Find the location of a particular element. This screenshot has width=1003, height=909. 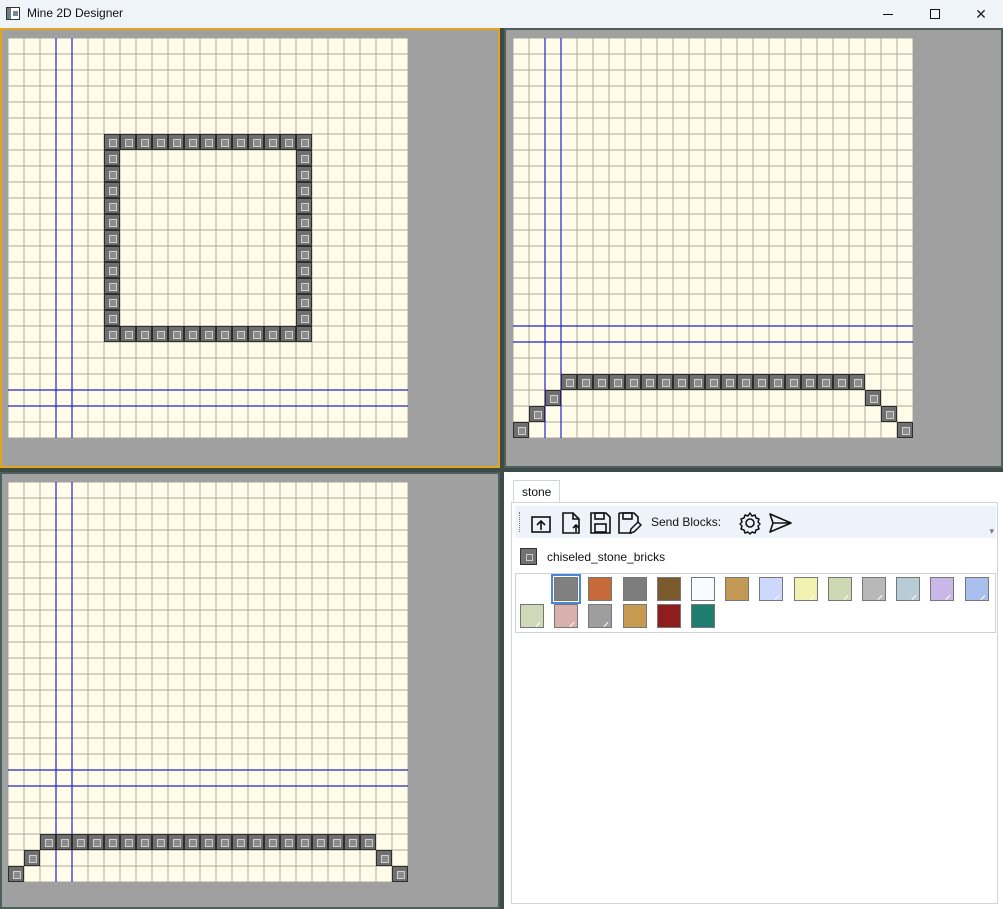

settings-icon is located at coordinates (750, 523).